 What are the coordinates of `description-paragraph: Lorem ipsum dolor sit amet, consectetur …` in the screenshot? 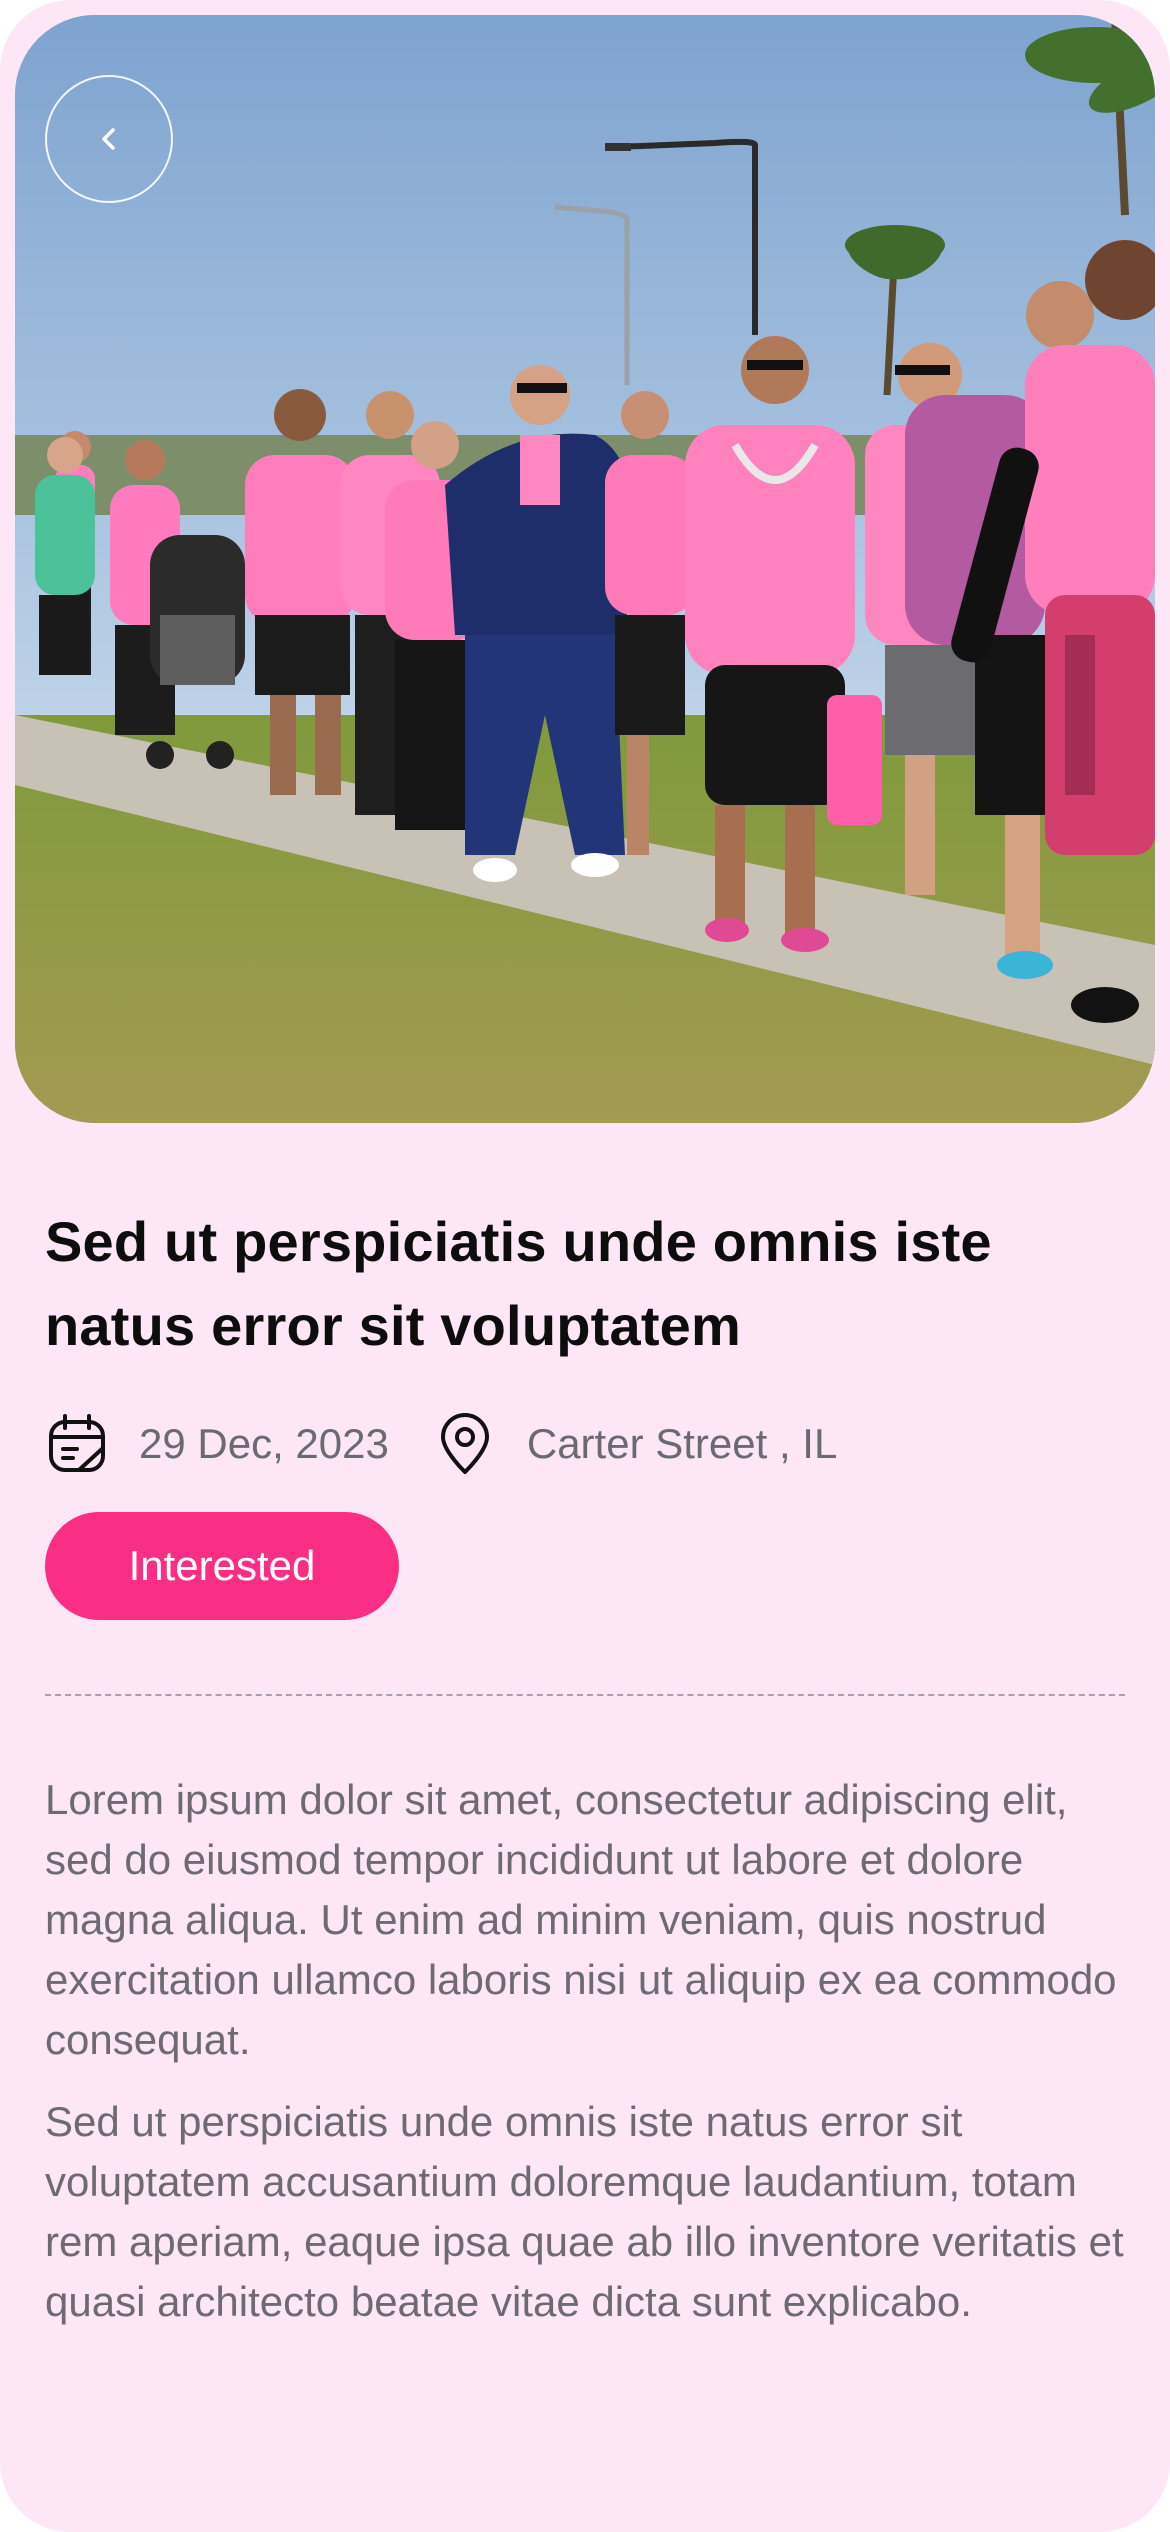 It's located at (581, 1919).